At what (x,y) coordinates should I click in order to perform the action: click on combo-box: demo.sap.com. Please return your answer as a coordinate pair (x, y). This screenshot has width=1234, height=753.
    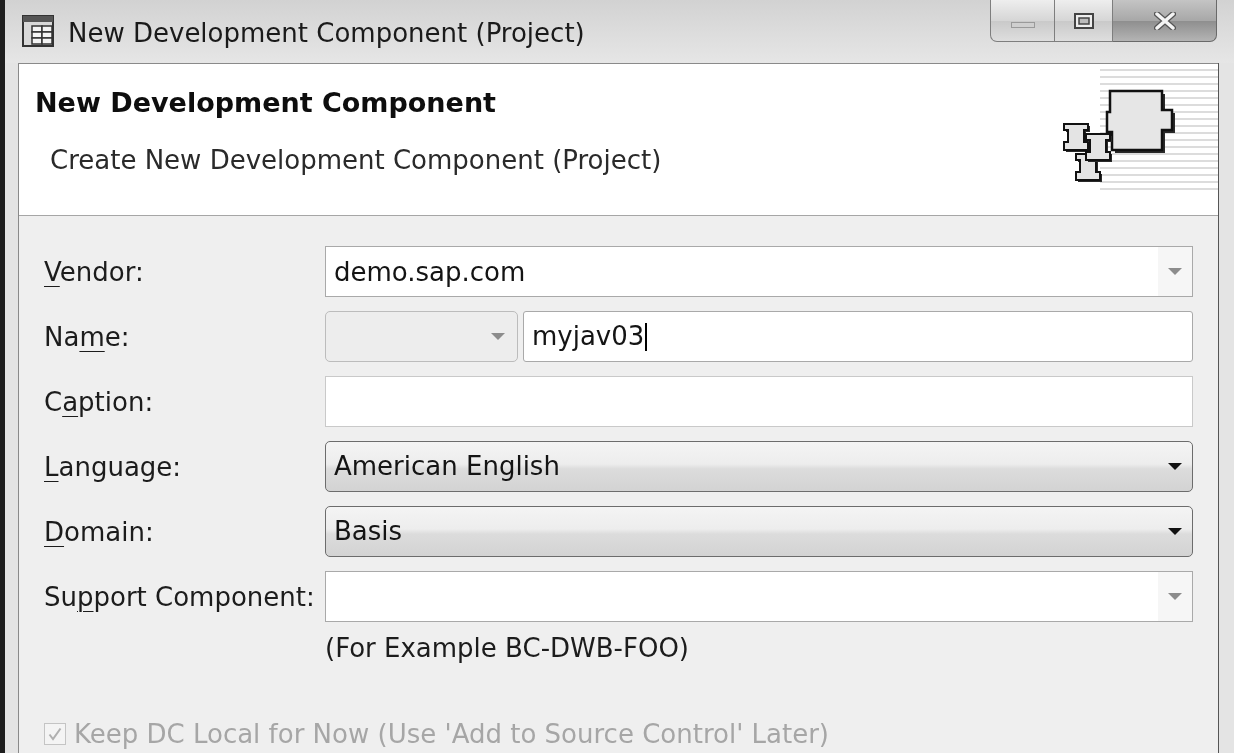
    Looking at the image, I should click on (759, 271).